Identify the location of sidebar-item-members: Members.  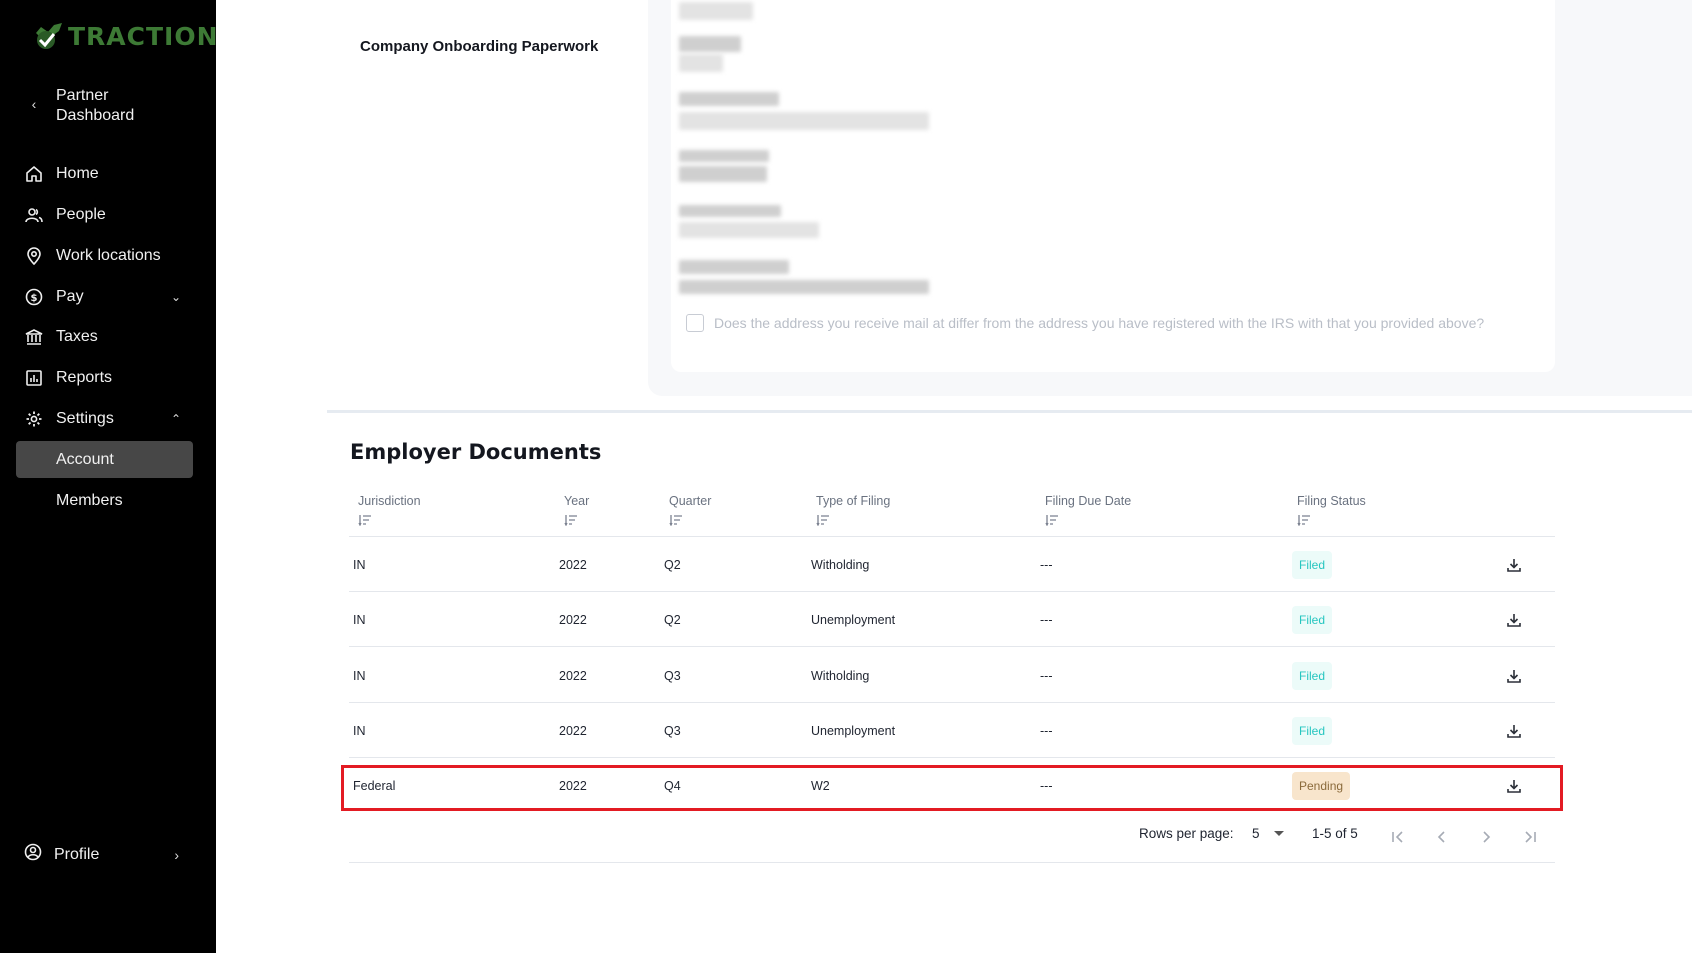
(104, 500).